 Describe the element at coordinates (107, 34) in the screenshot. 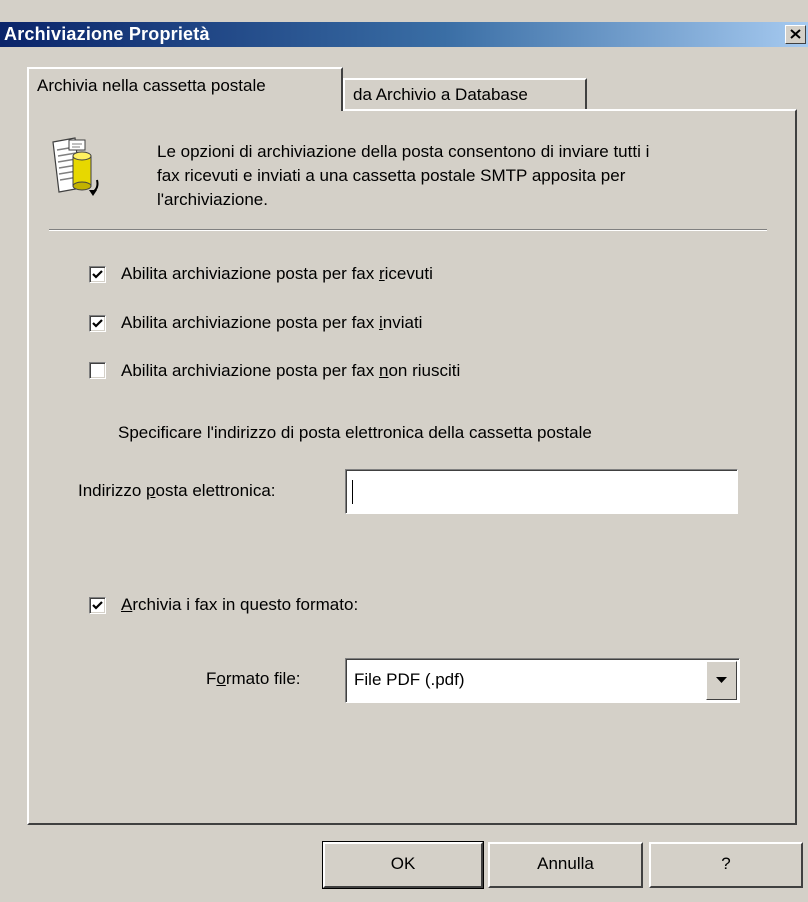

I see `window-title: Archiviazione Proprietà` at that location.